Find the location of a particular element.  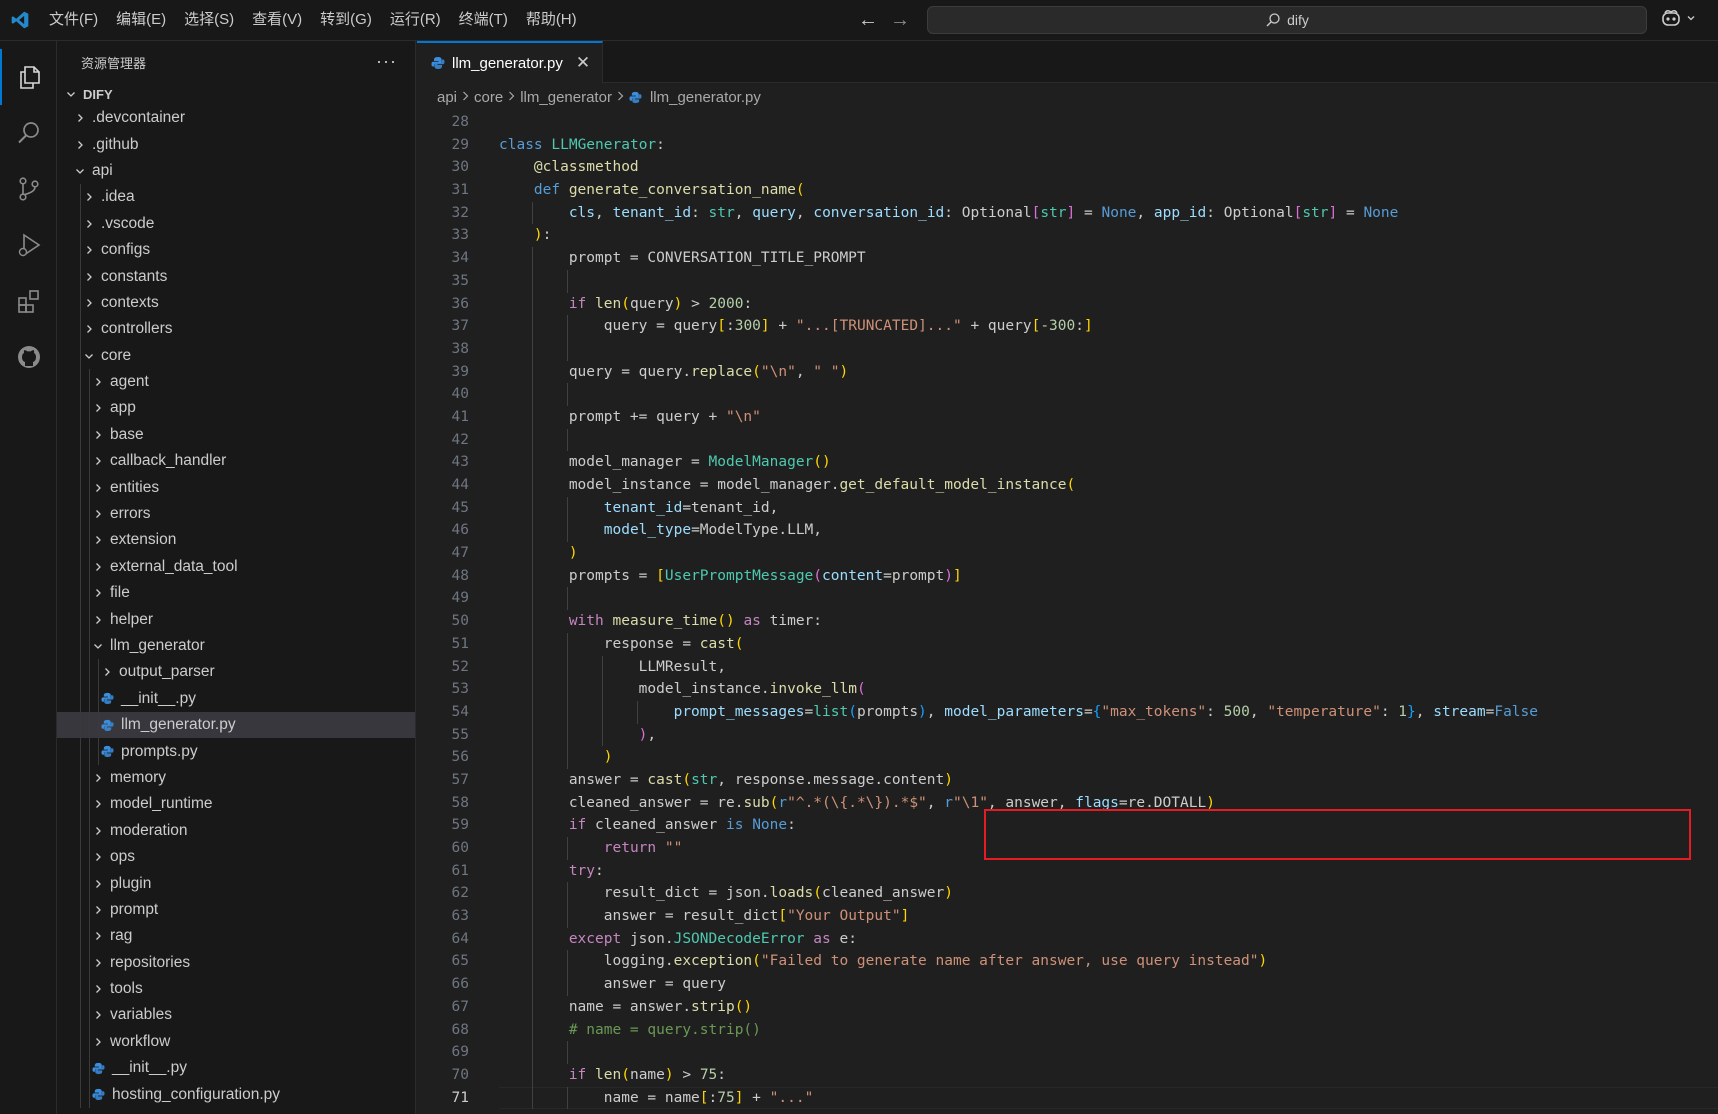

code-token: } is located at coordinates (1411, 711).